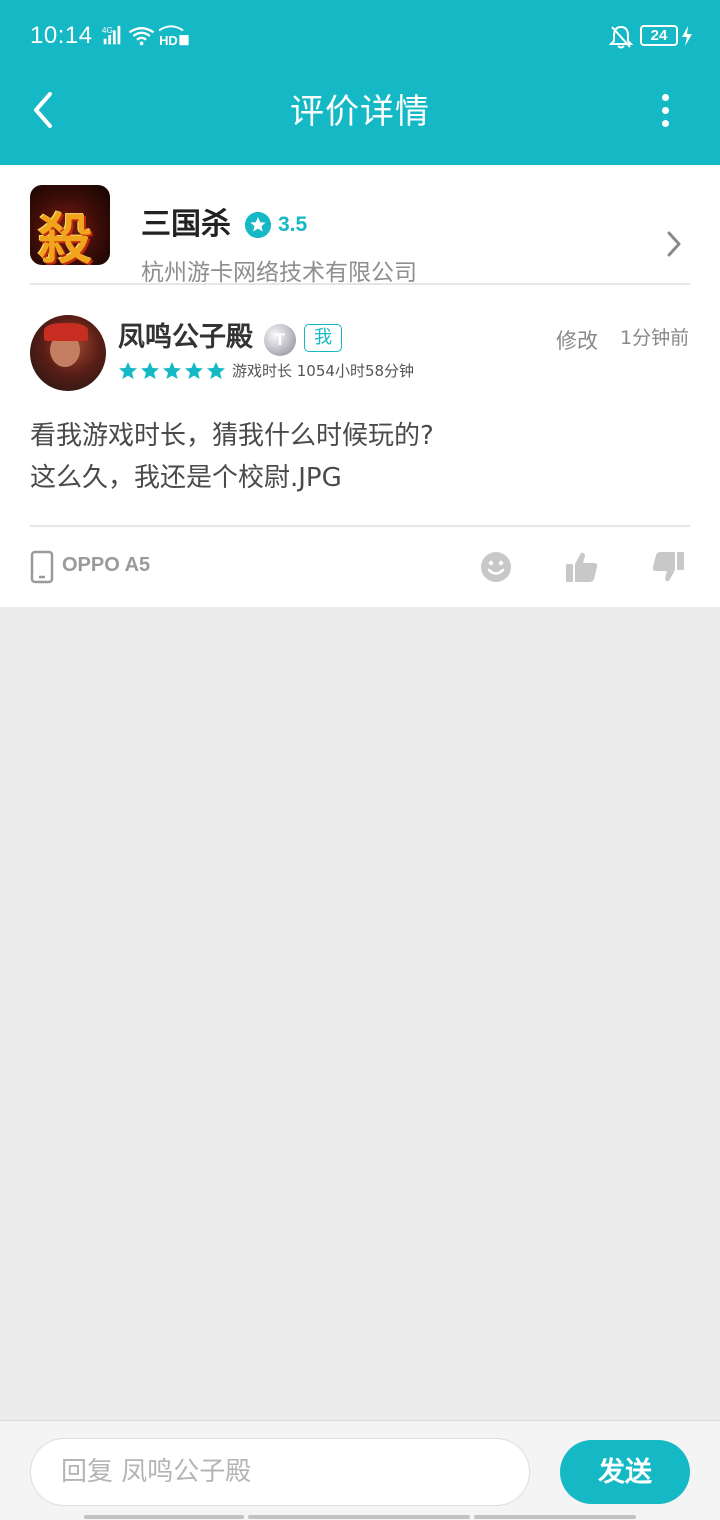 This screenshot has width=720, height=1520. I want to click on app-icon: 殺, so click(70, 225).